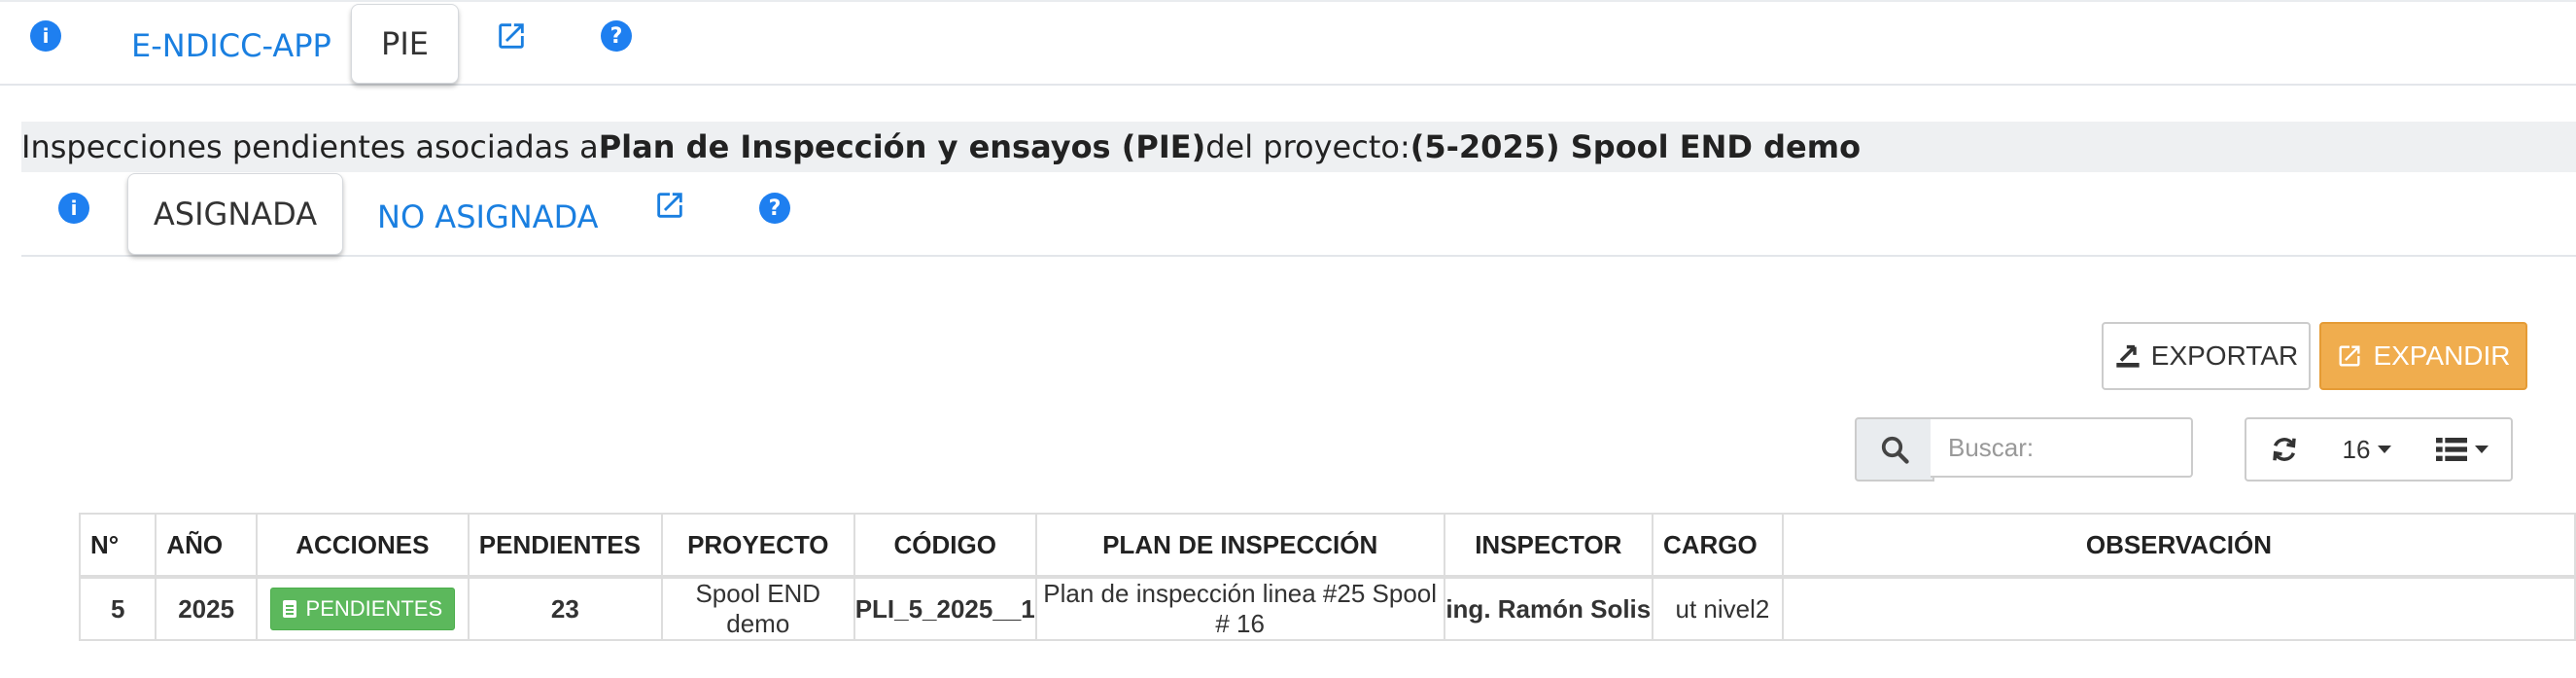 The image size is (2576, 678). I want to click on refresh-button, so click(2284, 449).